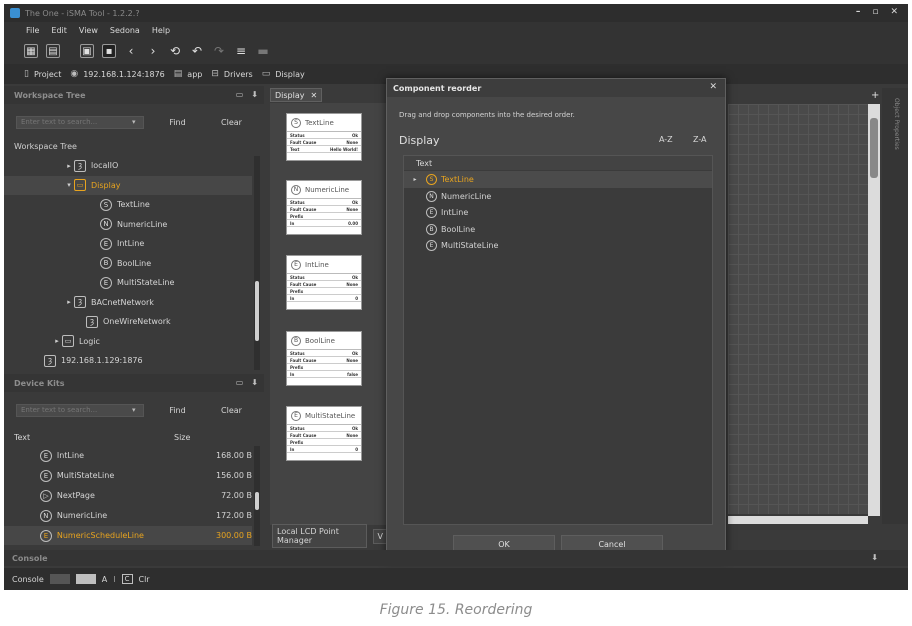 The image size is (912, 626). I want to click on workspace-scroll-thumb, so click(257, 311).